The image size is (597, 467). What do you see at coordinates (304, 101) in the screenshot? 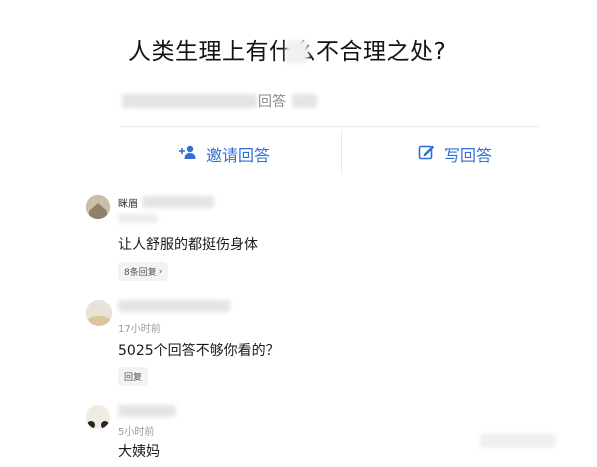
I see `redacted-meta-tail` at bounding box center [304, 101].